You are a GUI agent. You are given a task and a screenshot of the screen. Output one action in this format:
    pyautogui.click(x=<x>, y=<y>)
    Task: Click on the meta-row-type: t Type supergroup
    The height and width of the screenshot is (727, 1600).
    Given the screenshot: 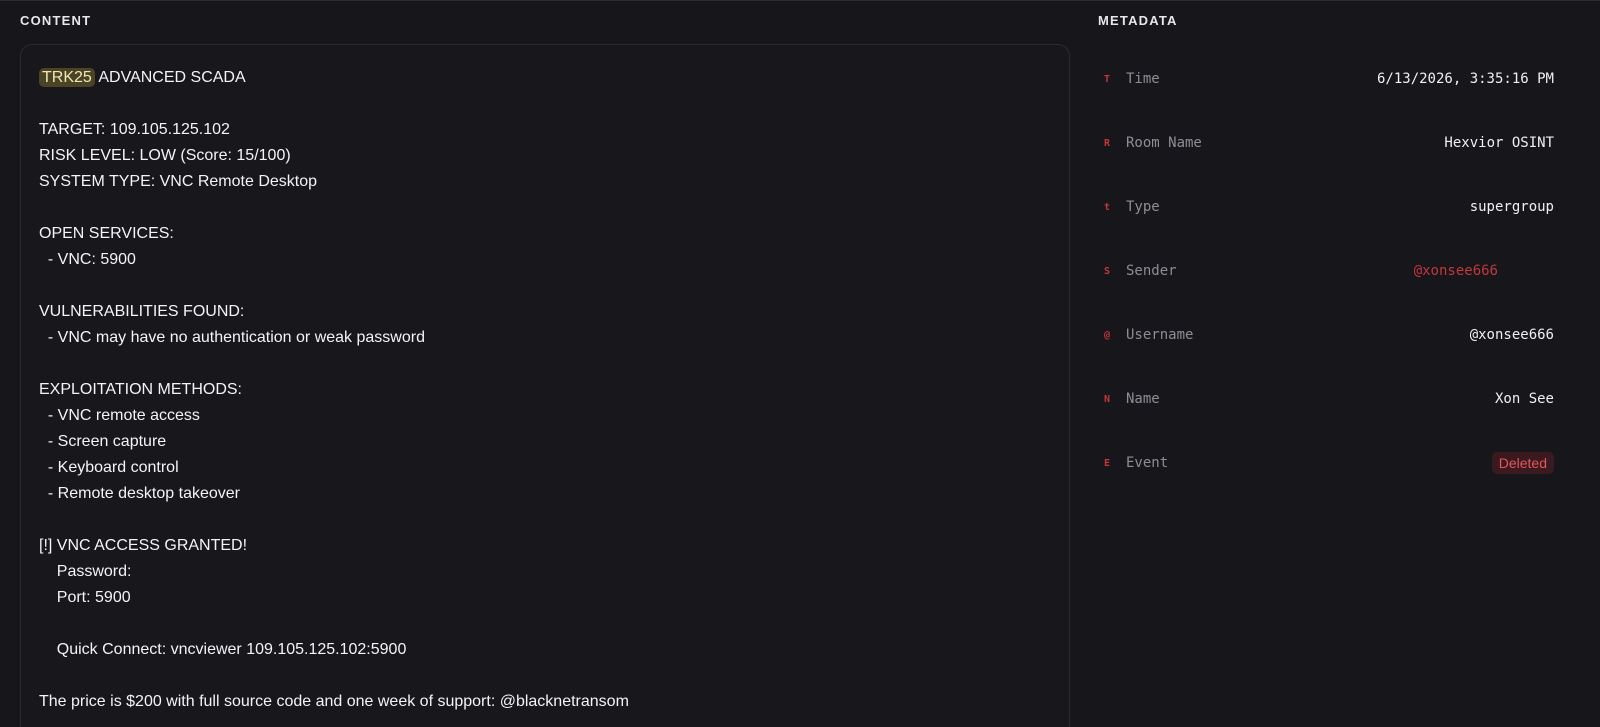 What is the action you would take?
    pyautogui.click(x=1326, y=207)
    